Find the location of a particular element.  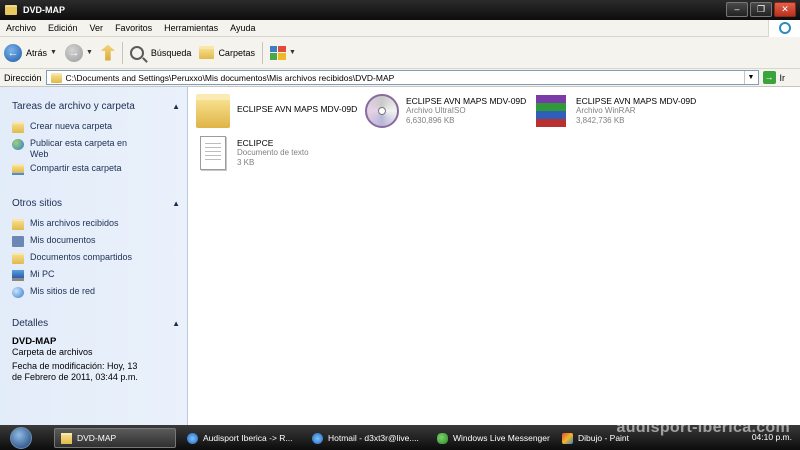

place-shared-documents: Documentos compartidos is located at coordinates (96, 259).